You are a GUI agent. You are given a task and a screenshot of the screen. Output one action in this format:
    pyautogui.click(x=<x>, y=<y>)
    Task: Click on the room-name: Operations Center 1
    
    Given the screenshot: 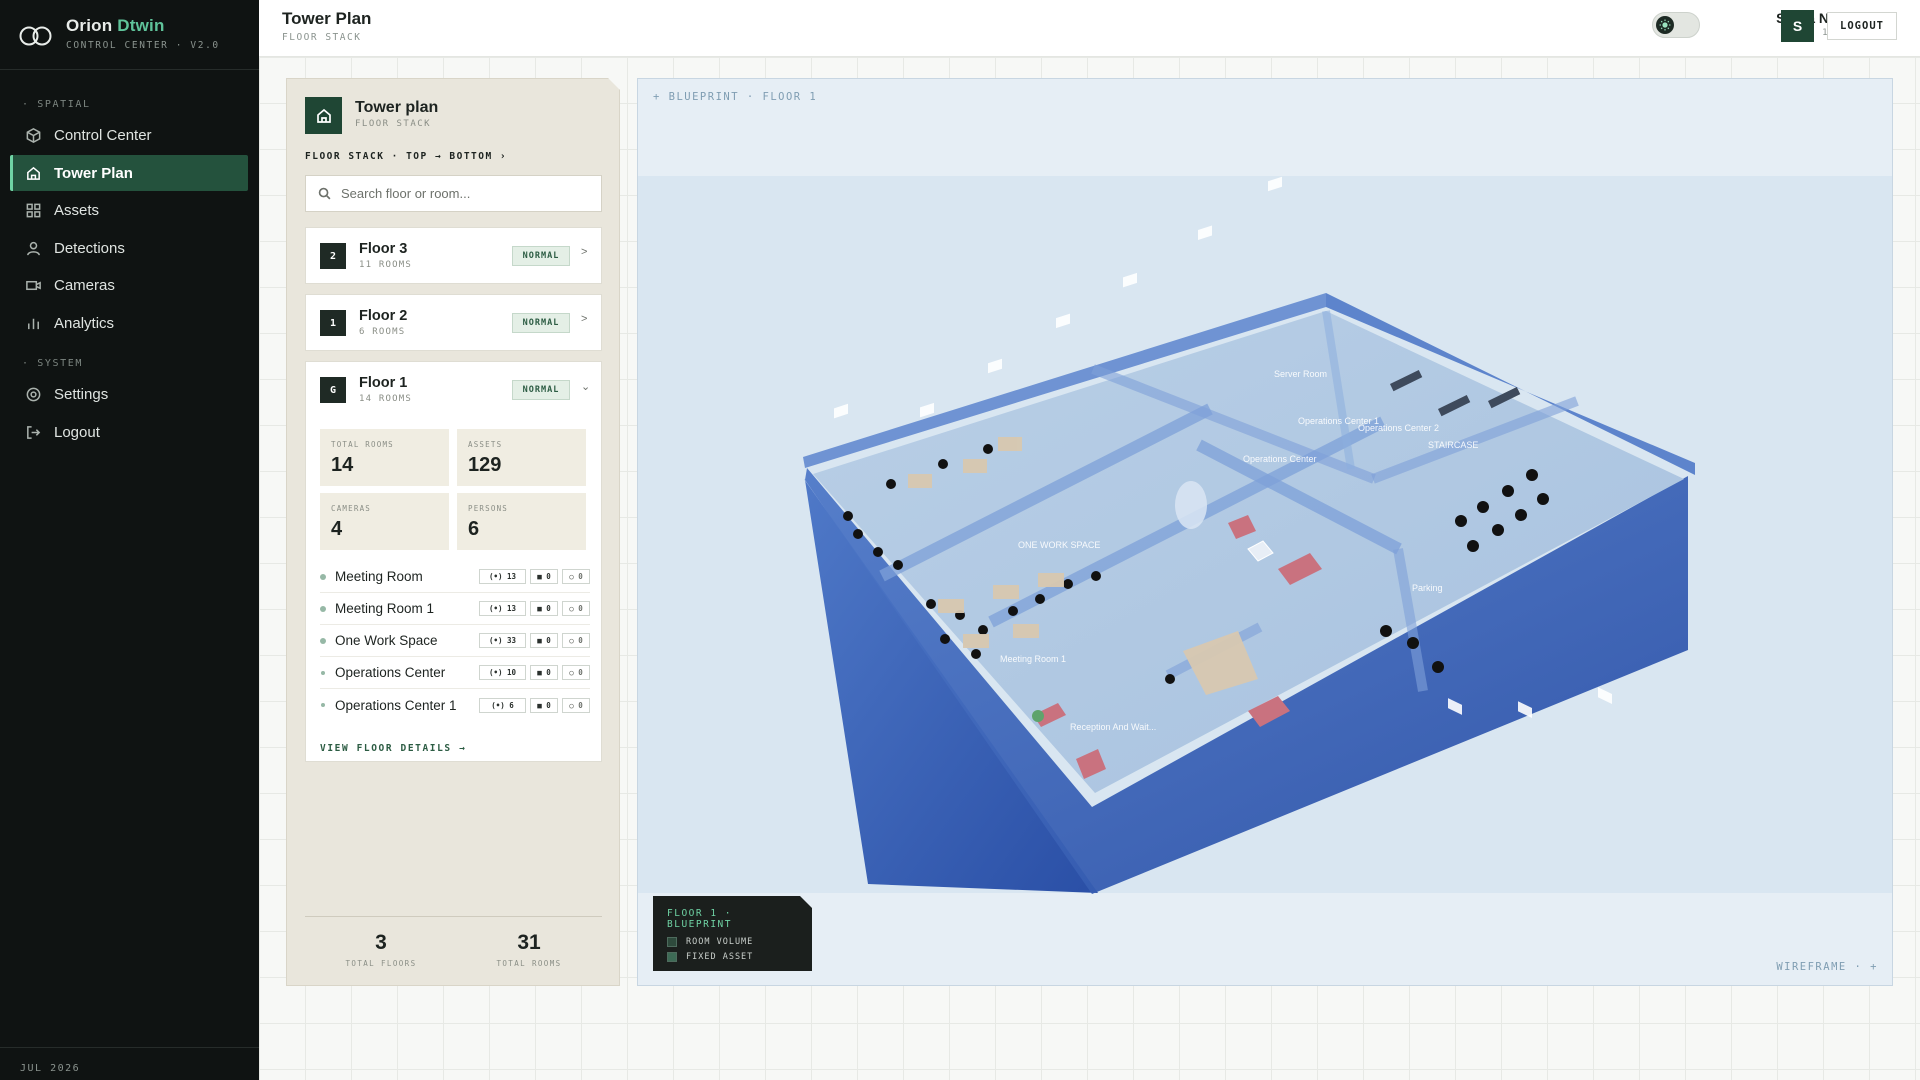 What is the action you would take?
    pyautogui.click(x=396, y=705)
    